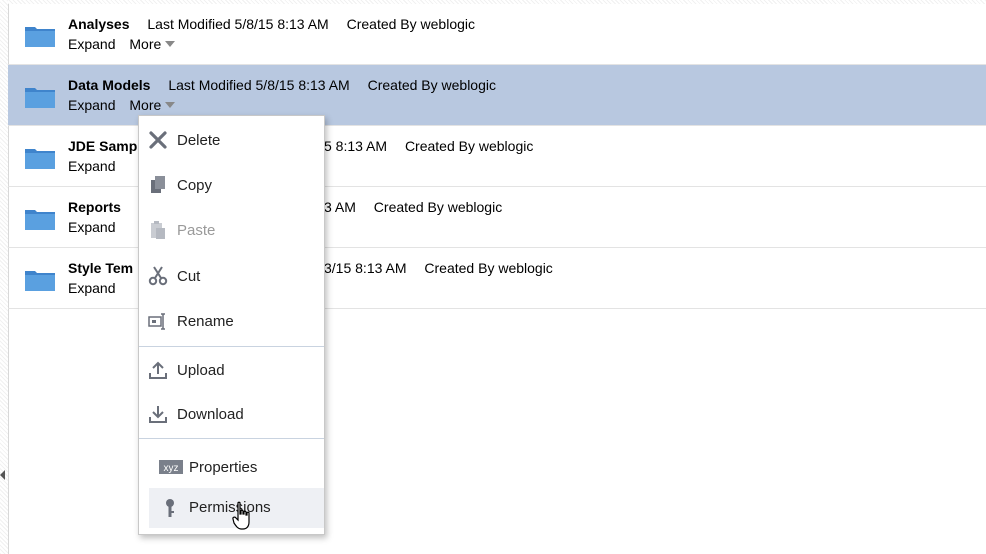 This screenshot has width=986, height=554. Describe the element at coordinates (231, 185) in the screenshot. I see `menu-item-copy: Copy` at that location.